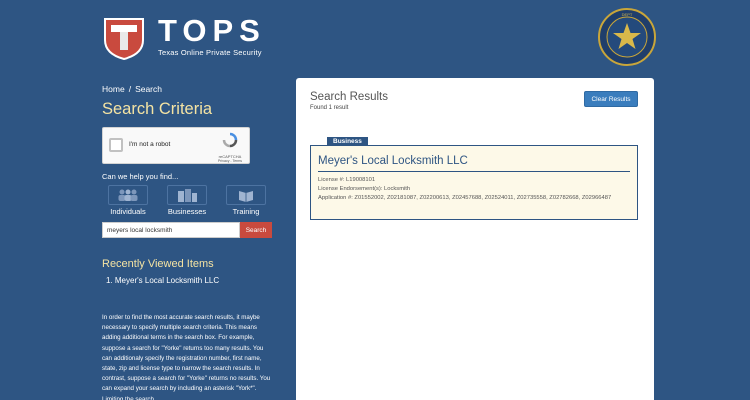 This screenshot has height=400, width=750. Describe the element at coordinates (246, 211) in the screenshot. I see `training-label: Training` at that location.